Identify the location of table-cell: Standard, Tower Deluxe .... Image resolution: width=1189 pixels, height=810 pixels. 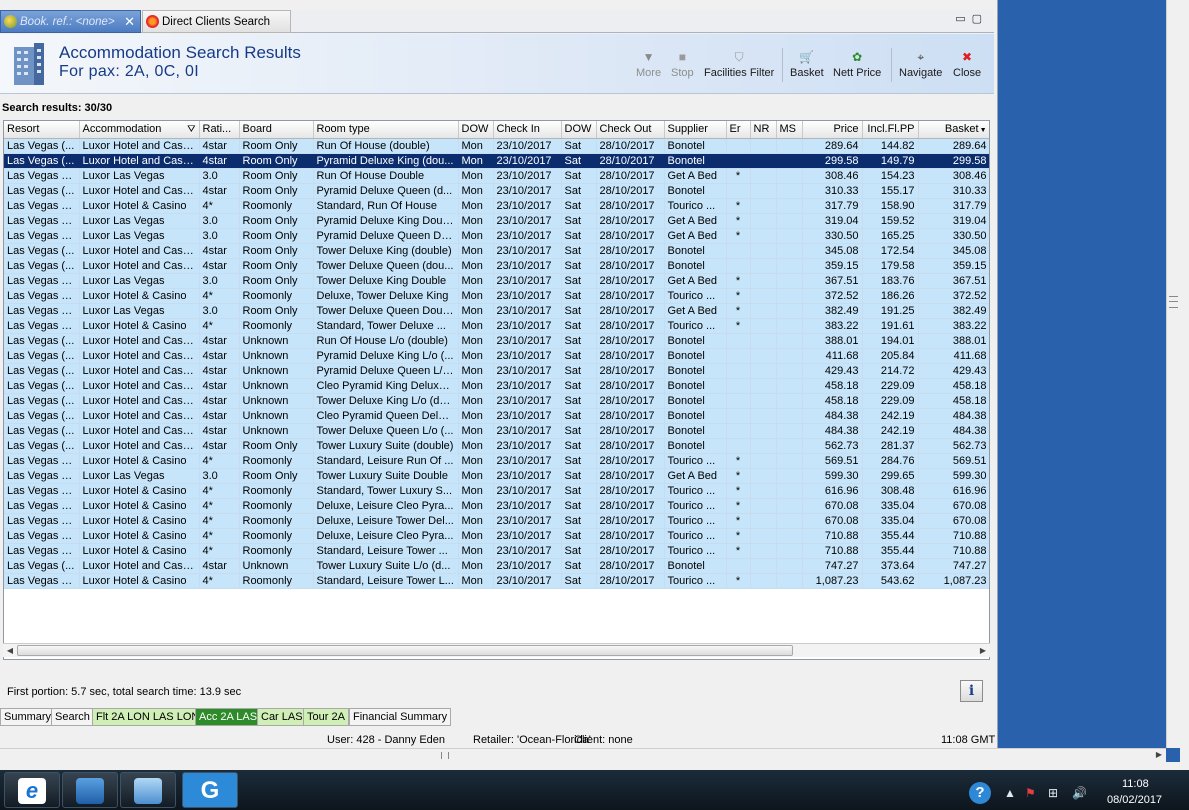
(386, 326).